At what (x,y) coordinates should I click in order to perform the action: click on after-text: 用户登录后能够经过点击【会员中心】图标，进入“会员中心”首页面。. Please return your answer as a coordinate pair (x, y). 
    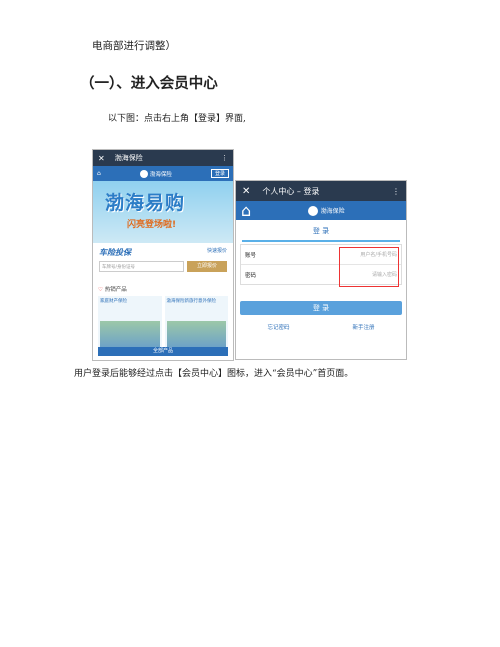
    Looking at the image, I should click on (214, 374).